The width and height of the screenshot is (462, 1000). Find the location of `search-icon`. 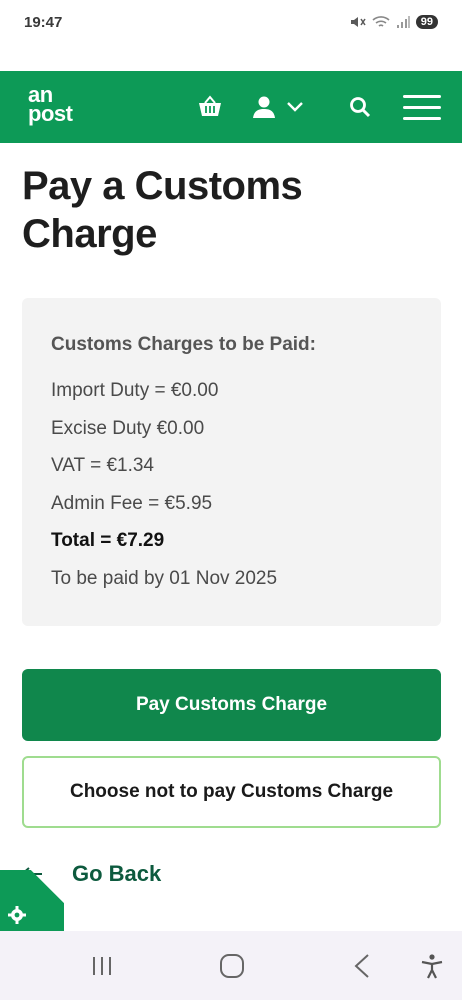

search-icon is located at coordinates (360, 107).